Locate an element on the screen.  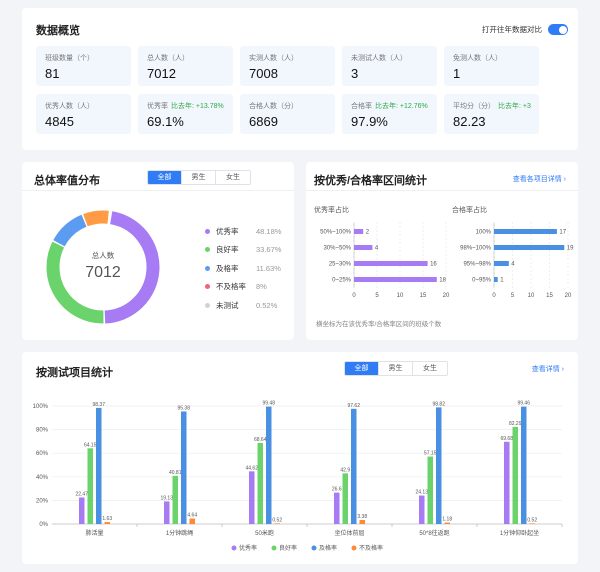
stat-value: 7008 is located at coordinates (263, 73).